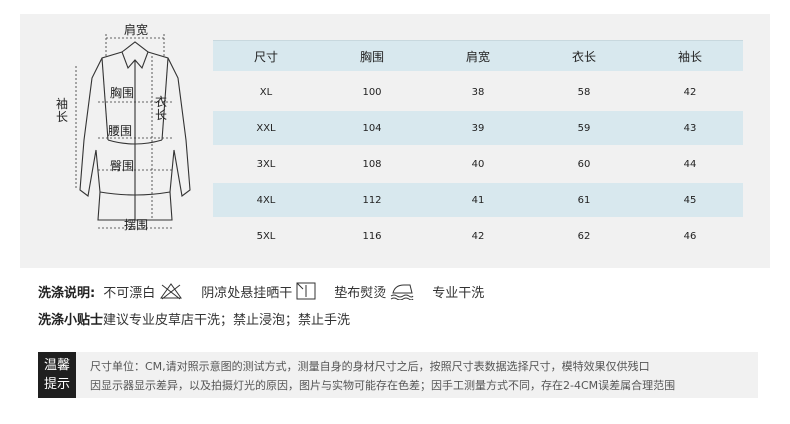 This screenshot has height=424, width=790. I want to click on table-cell: XXL, so click(266, 128).